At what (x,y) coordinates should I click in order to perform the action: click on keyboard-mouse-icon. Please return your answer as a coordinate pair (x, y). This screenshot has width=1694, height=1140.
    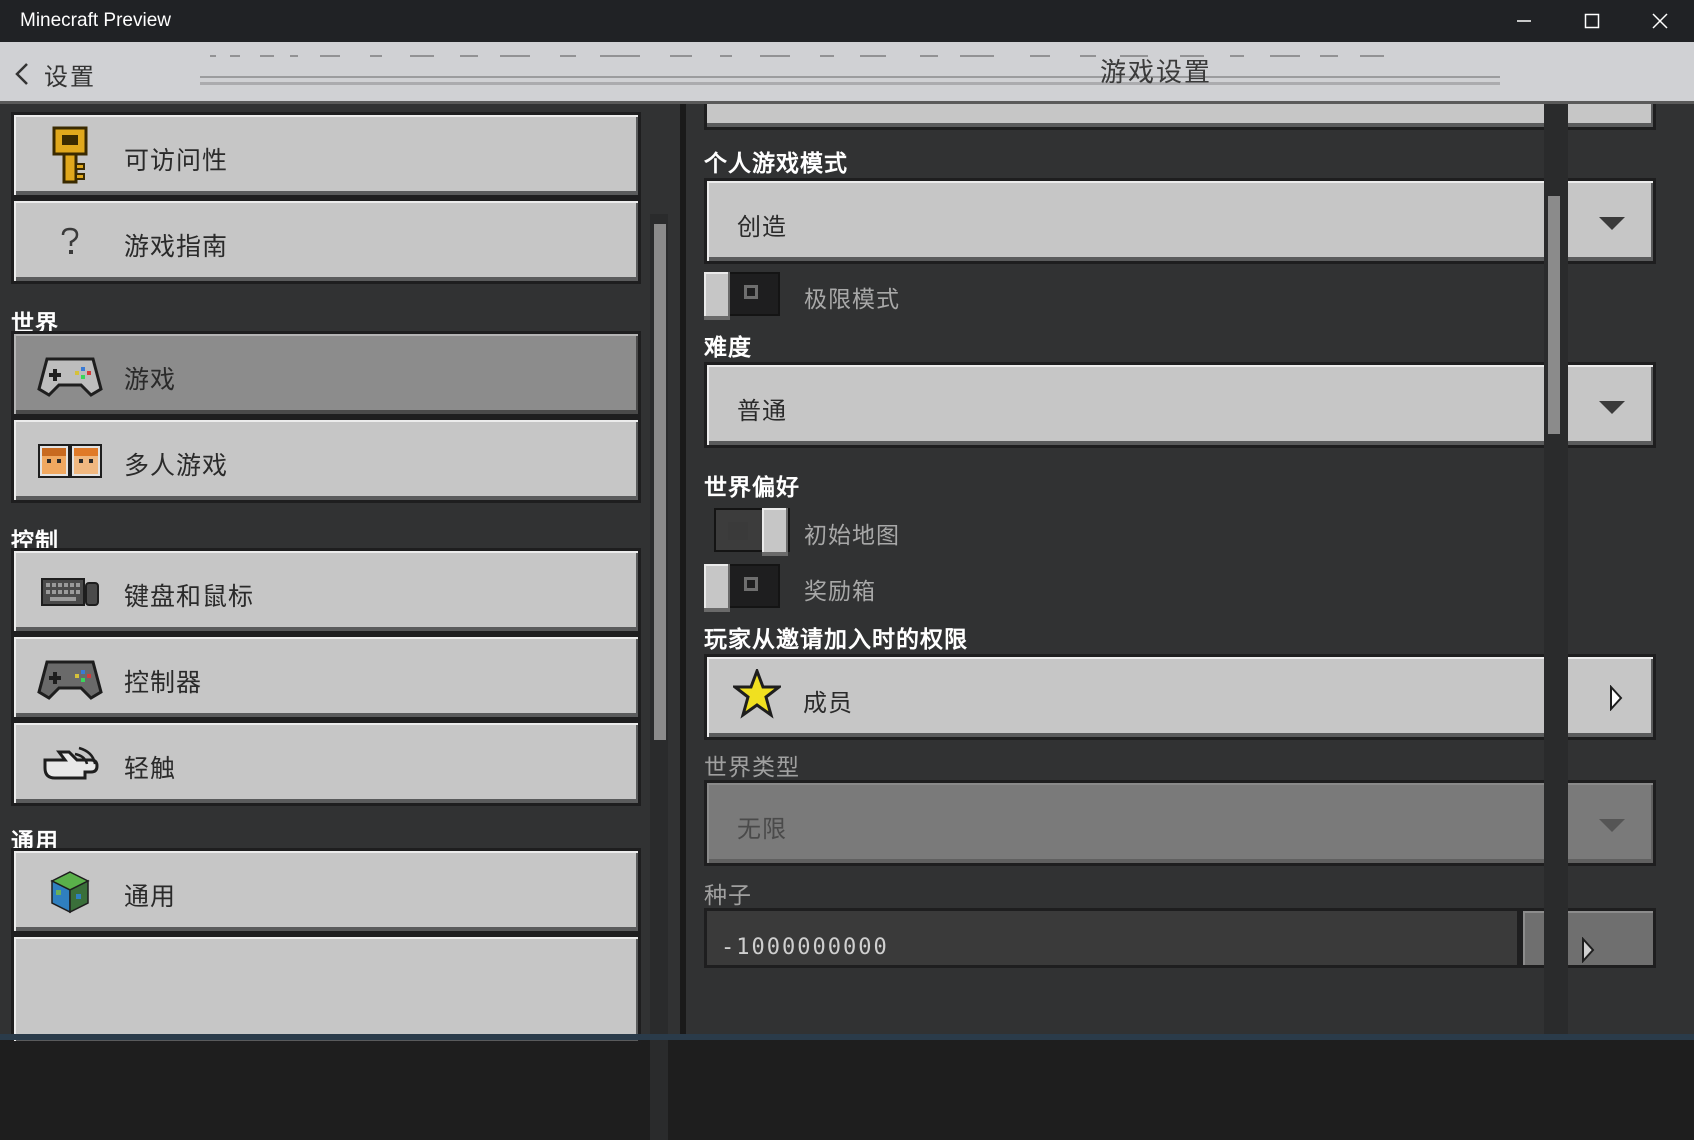
    Looking at the image, I should click on (70, 592).